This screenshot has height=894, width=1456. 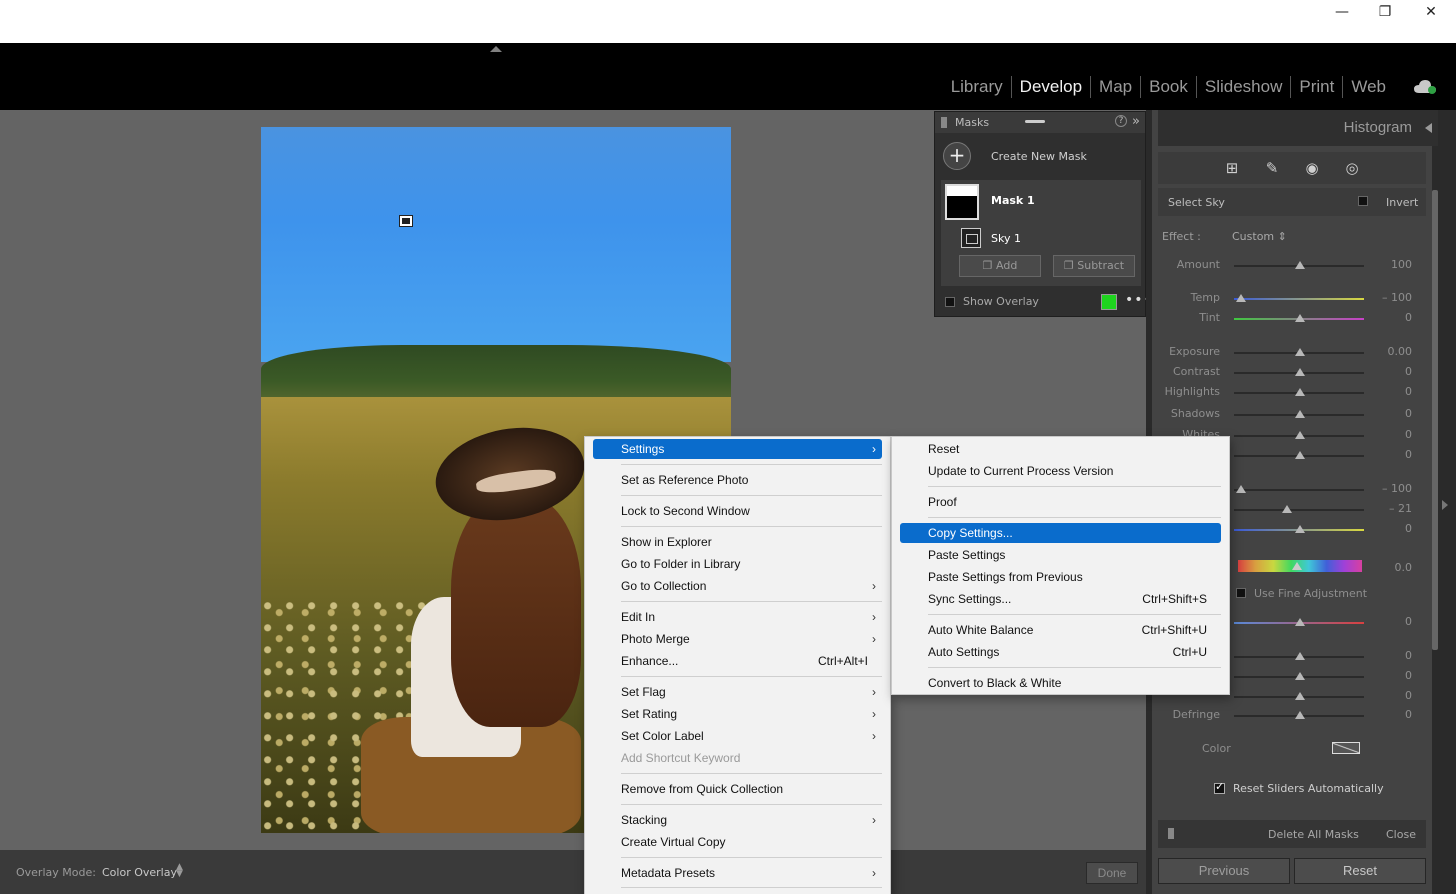 What do you see at coordinates (1352, 168) in the screenshot?
I see `masking-icon: ◎` at bounding box center [1352, 168].